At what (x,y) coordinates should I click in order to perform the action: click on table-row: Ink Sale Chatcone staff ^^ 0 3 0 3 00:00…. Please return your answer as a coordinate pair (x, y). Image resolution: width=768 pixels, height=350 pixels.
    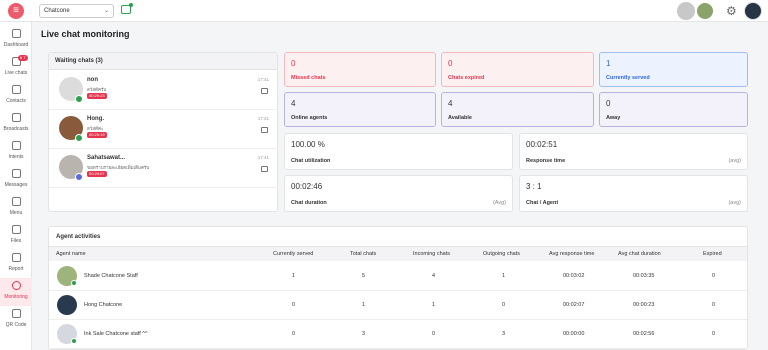
    Looking at the image, I should click on (398, 334).